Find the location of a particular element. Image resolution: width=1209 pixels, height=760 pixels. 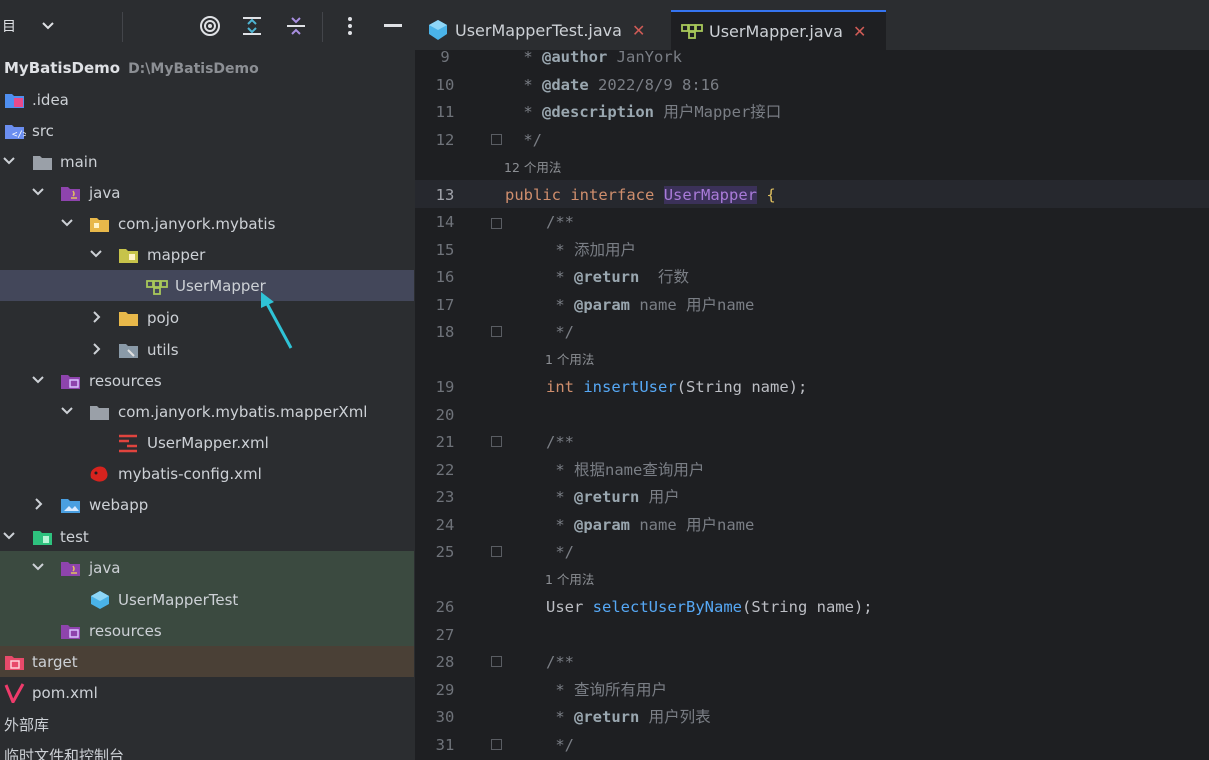

tree-item-src: </> src is located at coordinates (207, 130).